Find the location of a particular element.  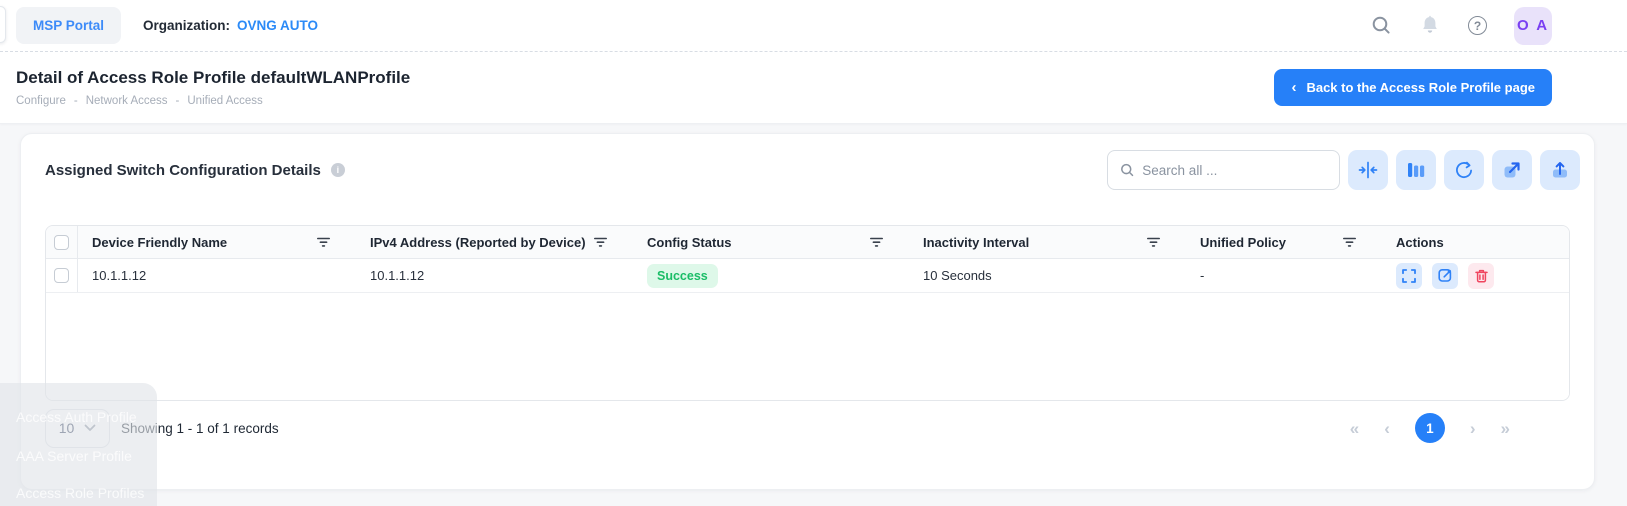

cell-ipv4-address: 10.1.1.12 is located at coordinates (397, 275).